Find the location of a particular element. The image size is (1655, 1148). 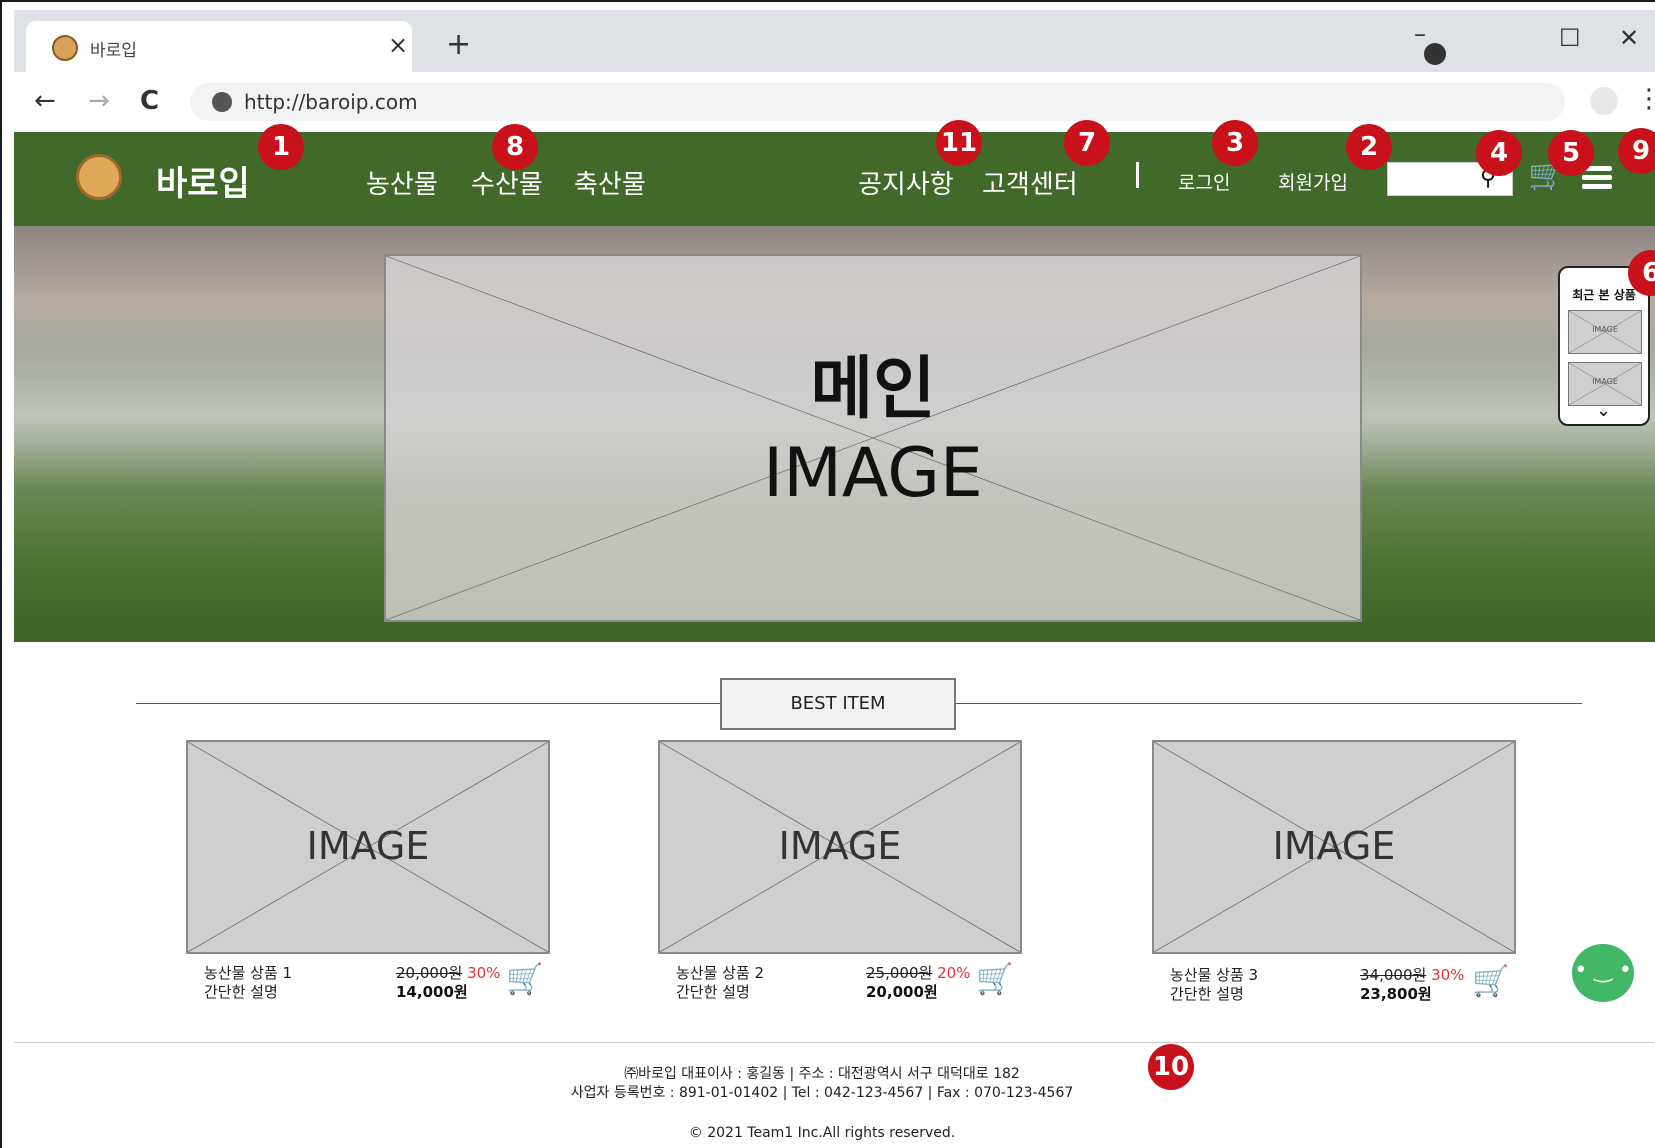

signup-link: 회원가입 is located at coordinates (1313, 181).